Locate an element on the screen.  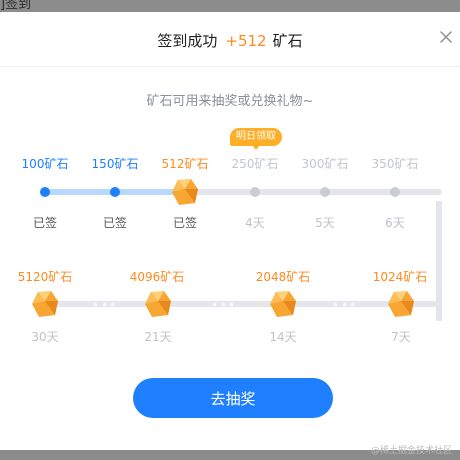
title-reward-unit: 矿石 is located at coordinates (287, 41).